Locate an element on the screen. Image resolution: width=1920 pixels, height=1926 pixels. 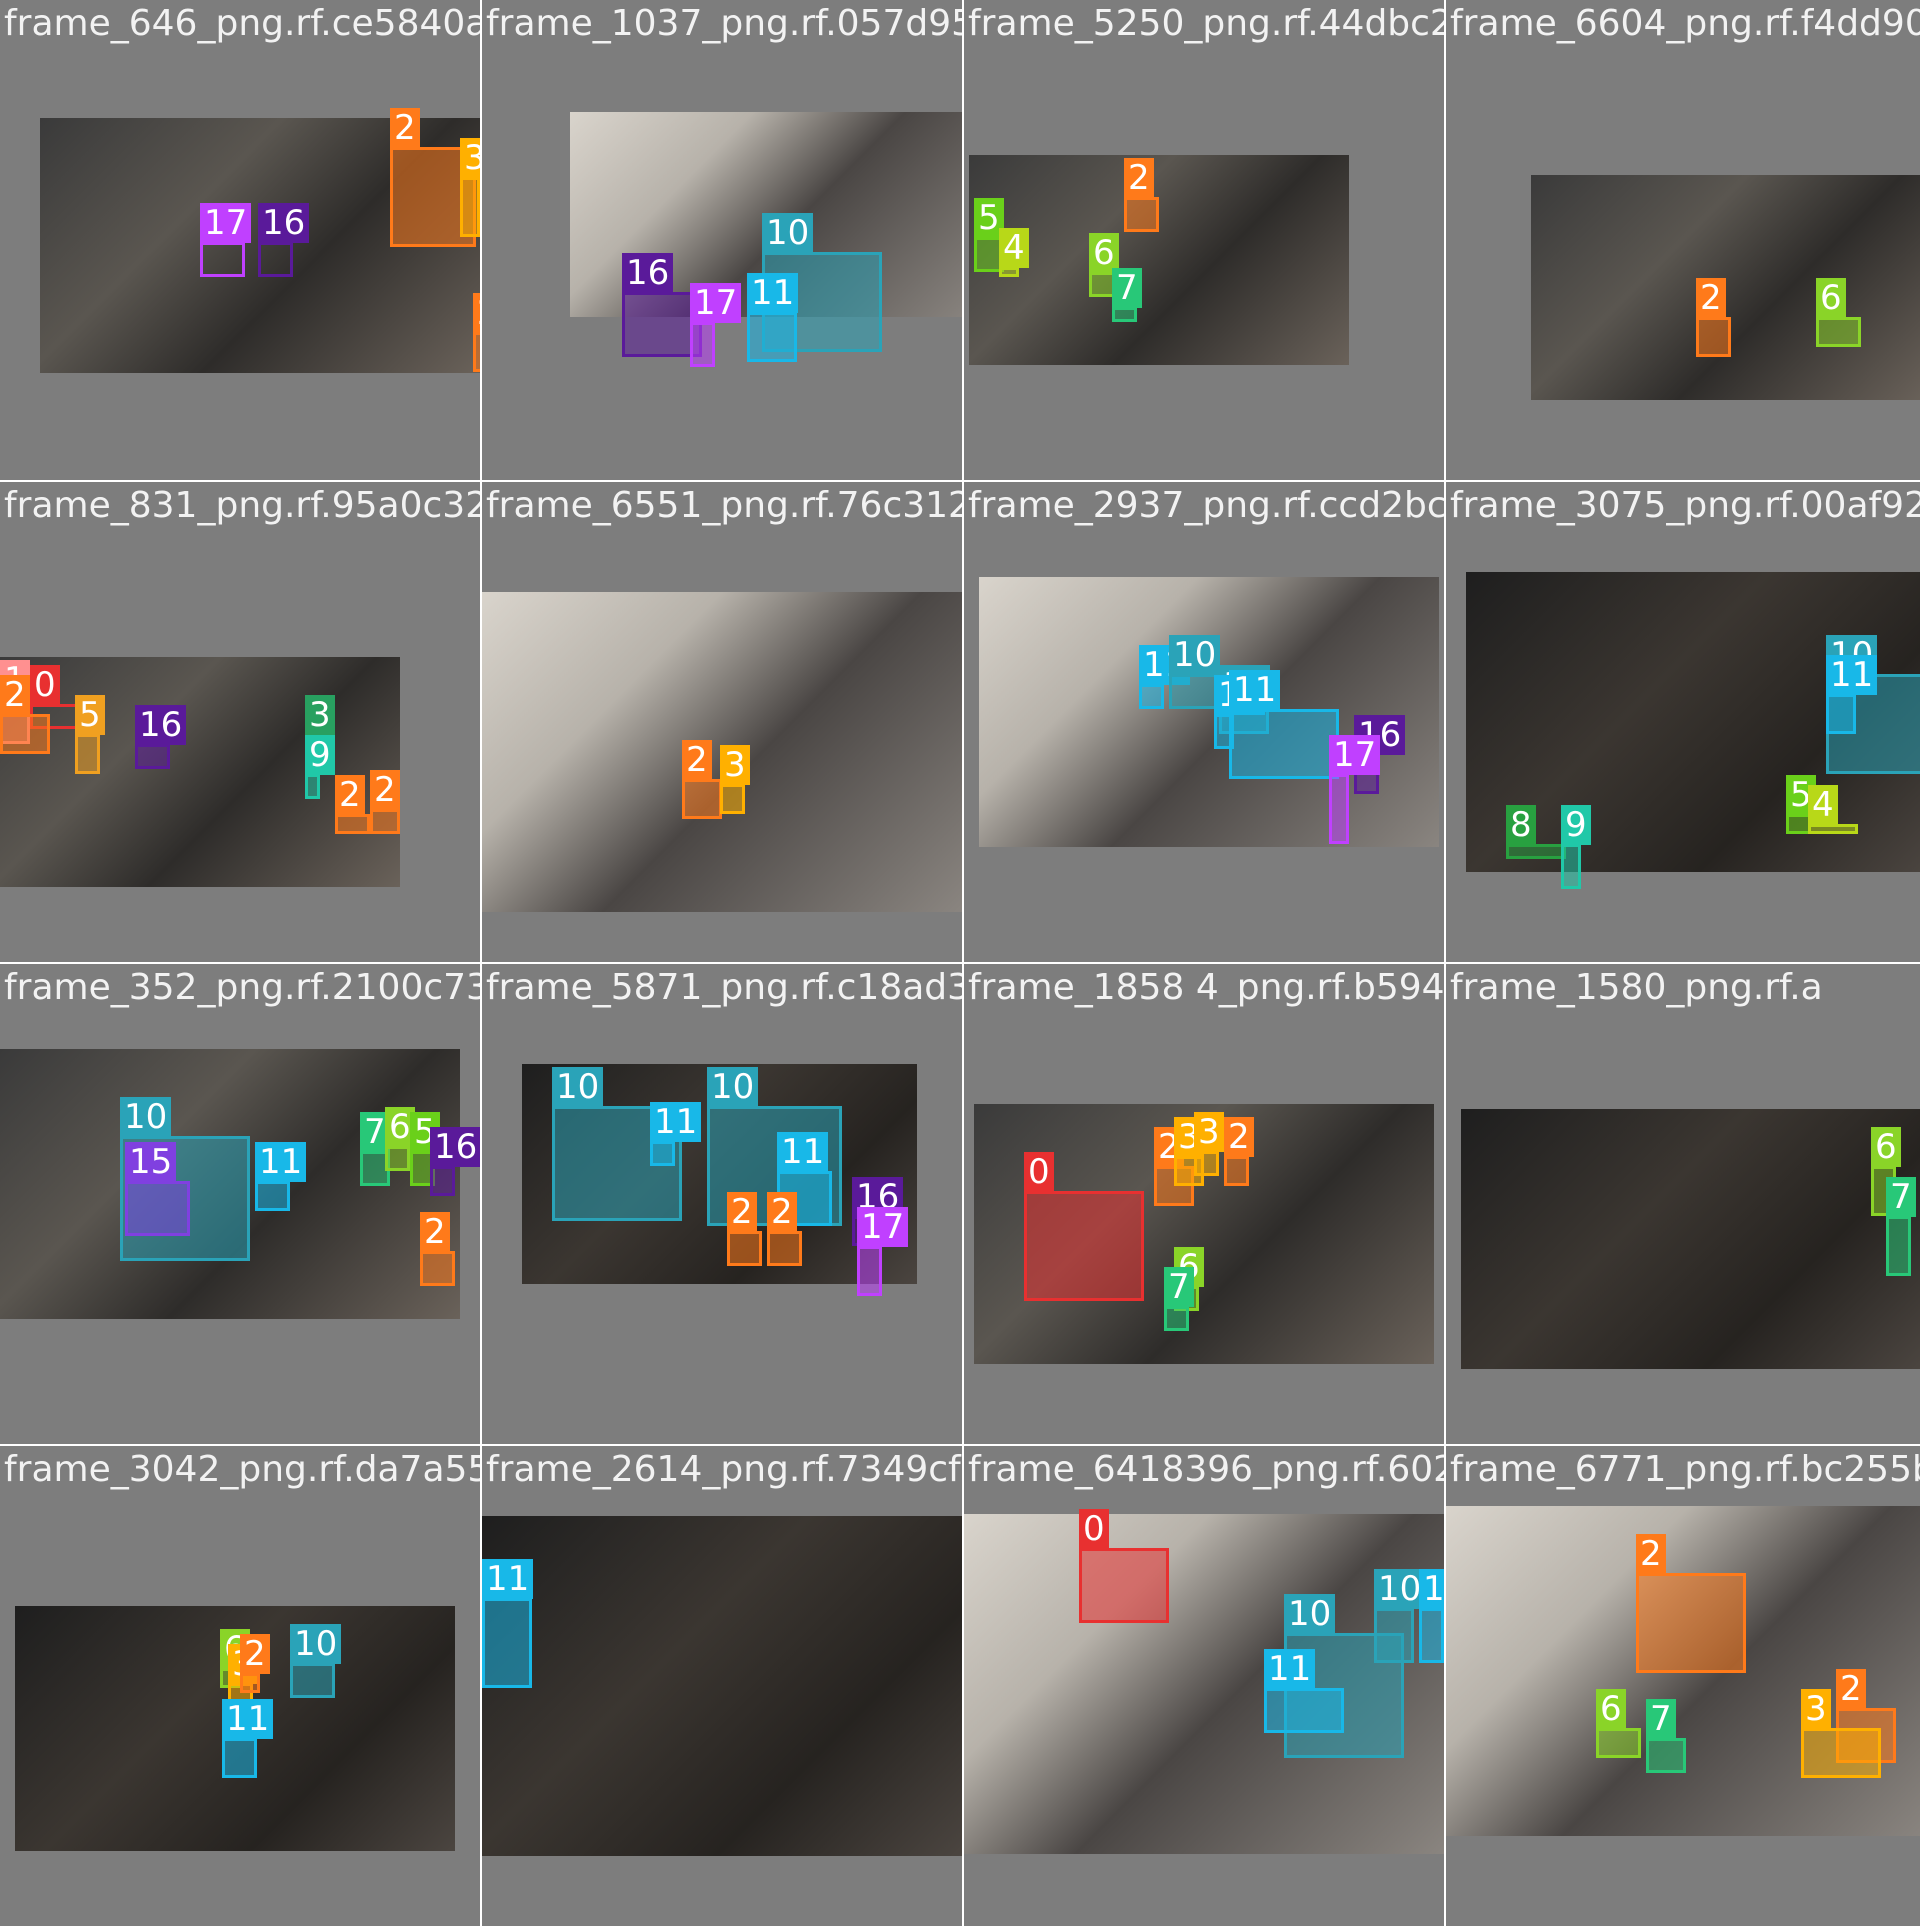
frame-filename: frame_3042_png.rf.da7a557 is located at coordinates (242, 1469).